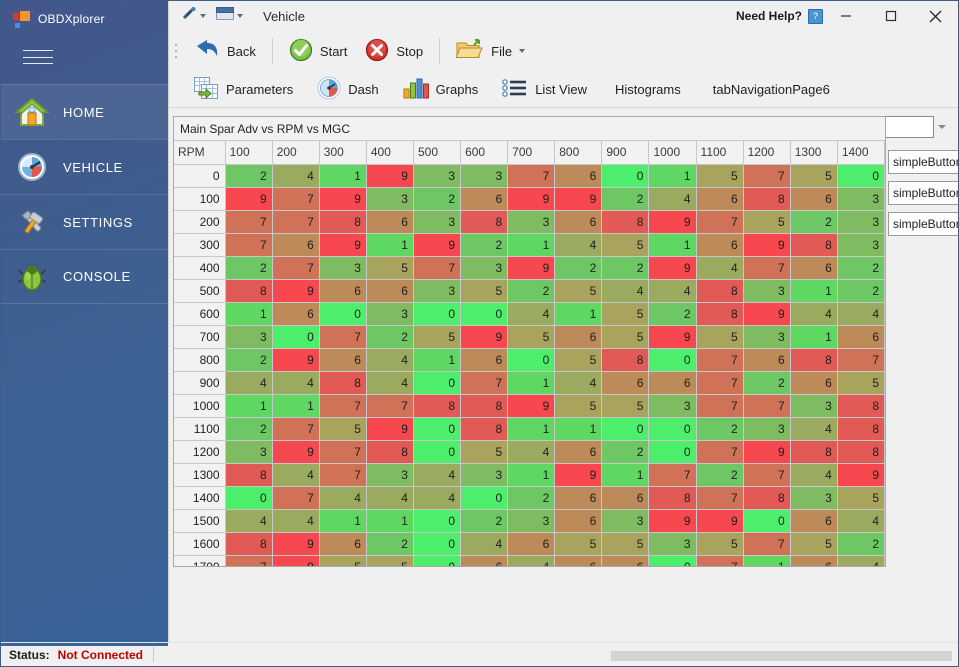 The width and height of the screenshot is (959, 667). I want to click on window-style-button, so click(229, 16).